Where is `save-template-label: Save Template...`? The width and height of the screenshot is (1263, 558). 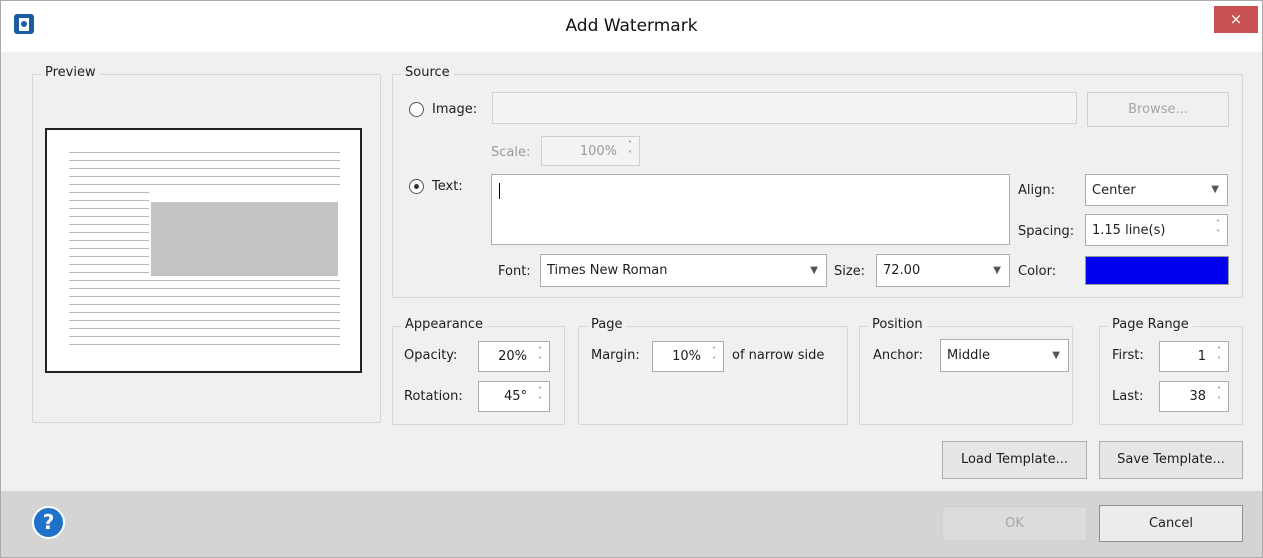
save-template-label: Save Template... is located at coordinates (1171, 459).